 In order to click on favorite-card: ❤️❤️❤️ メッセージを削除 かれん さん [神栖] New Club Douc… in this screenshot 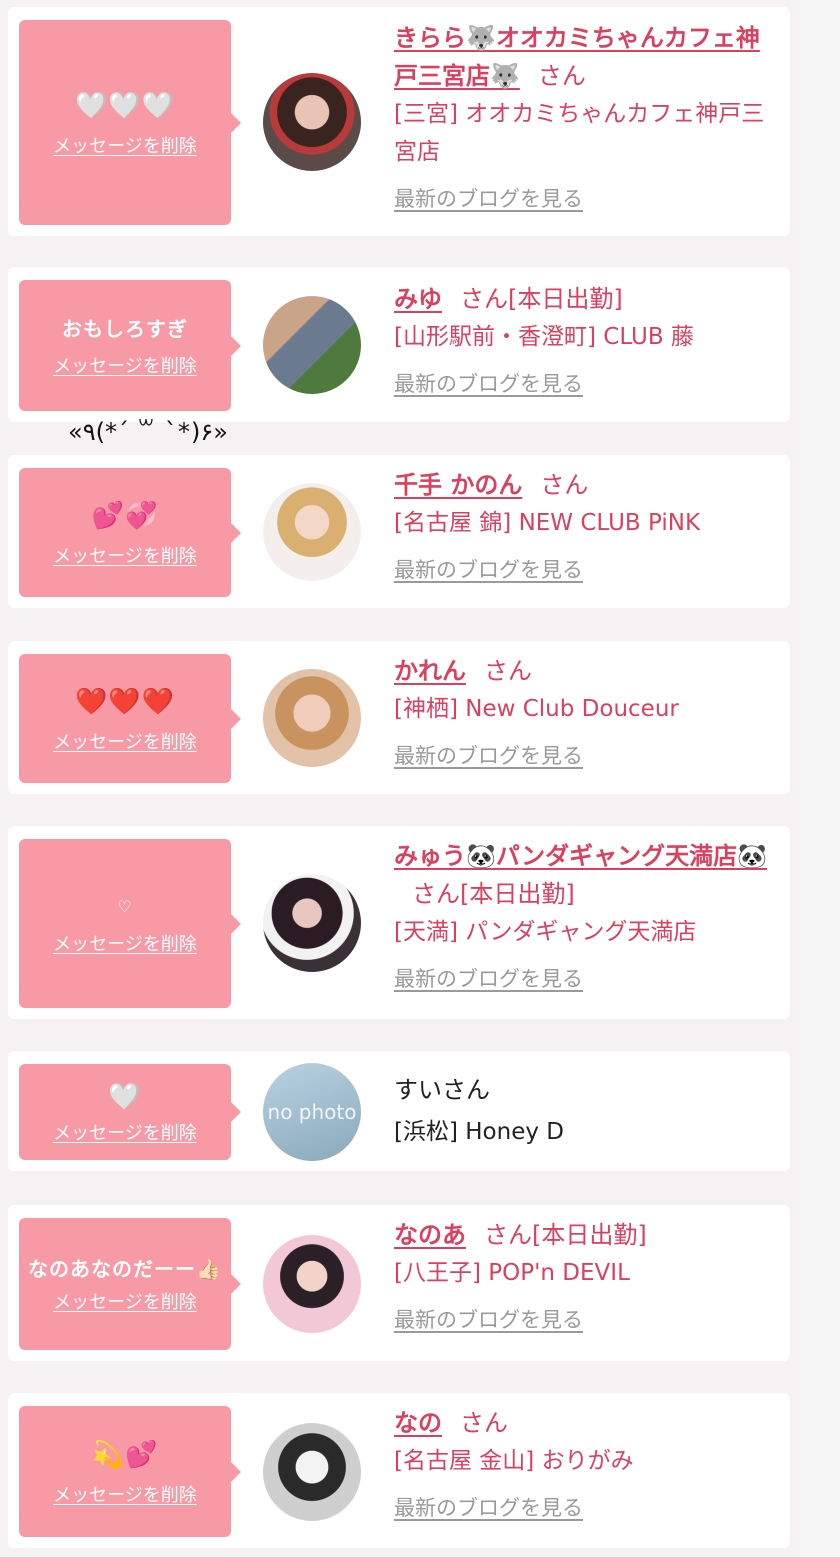, I will do `click(399, 717)`.